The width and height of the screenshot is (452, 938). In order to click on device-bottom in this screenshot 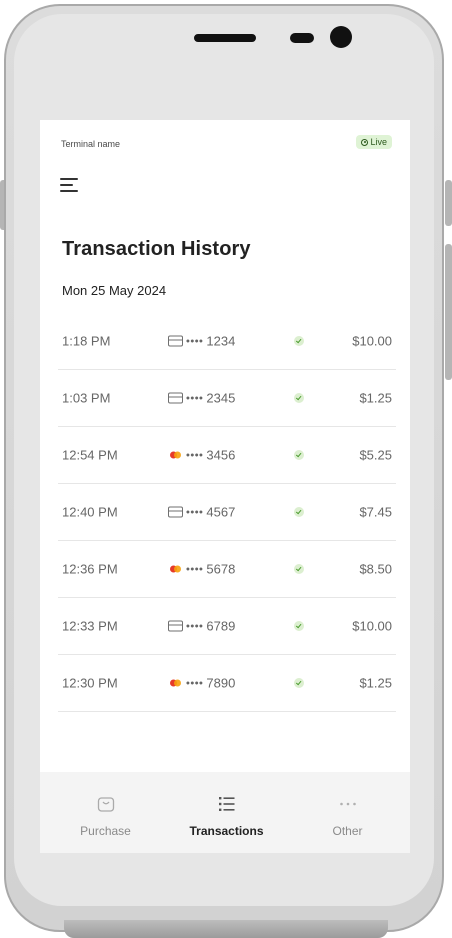, I will do `click(226, 929)`.